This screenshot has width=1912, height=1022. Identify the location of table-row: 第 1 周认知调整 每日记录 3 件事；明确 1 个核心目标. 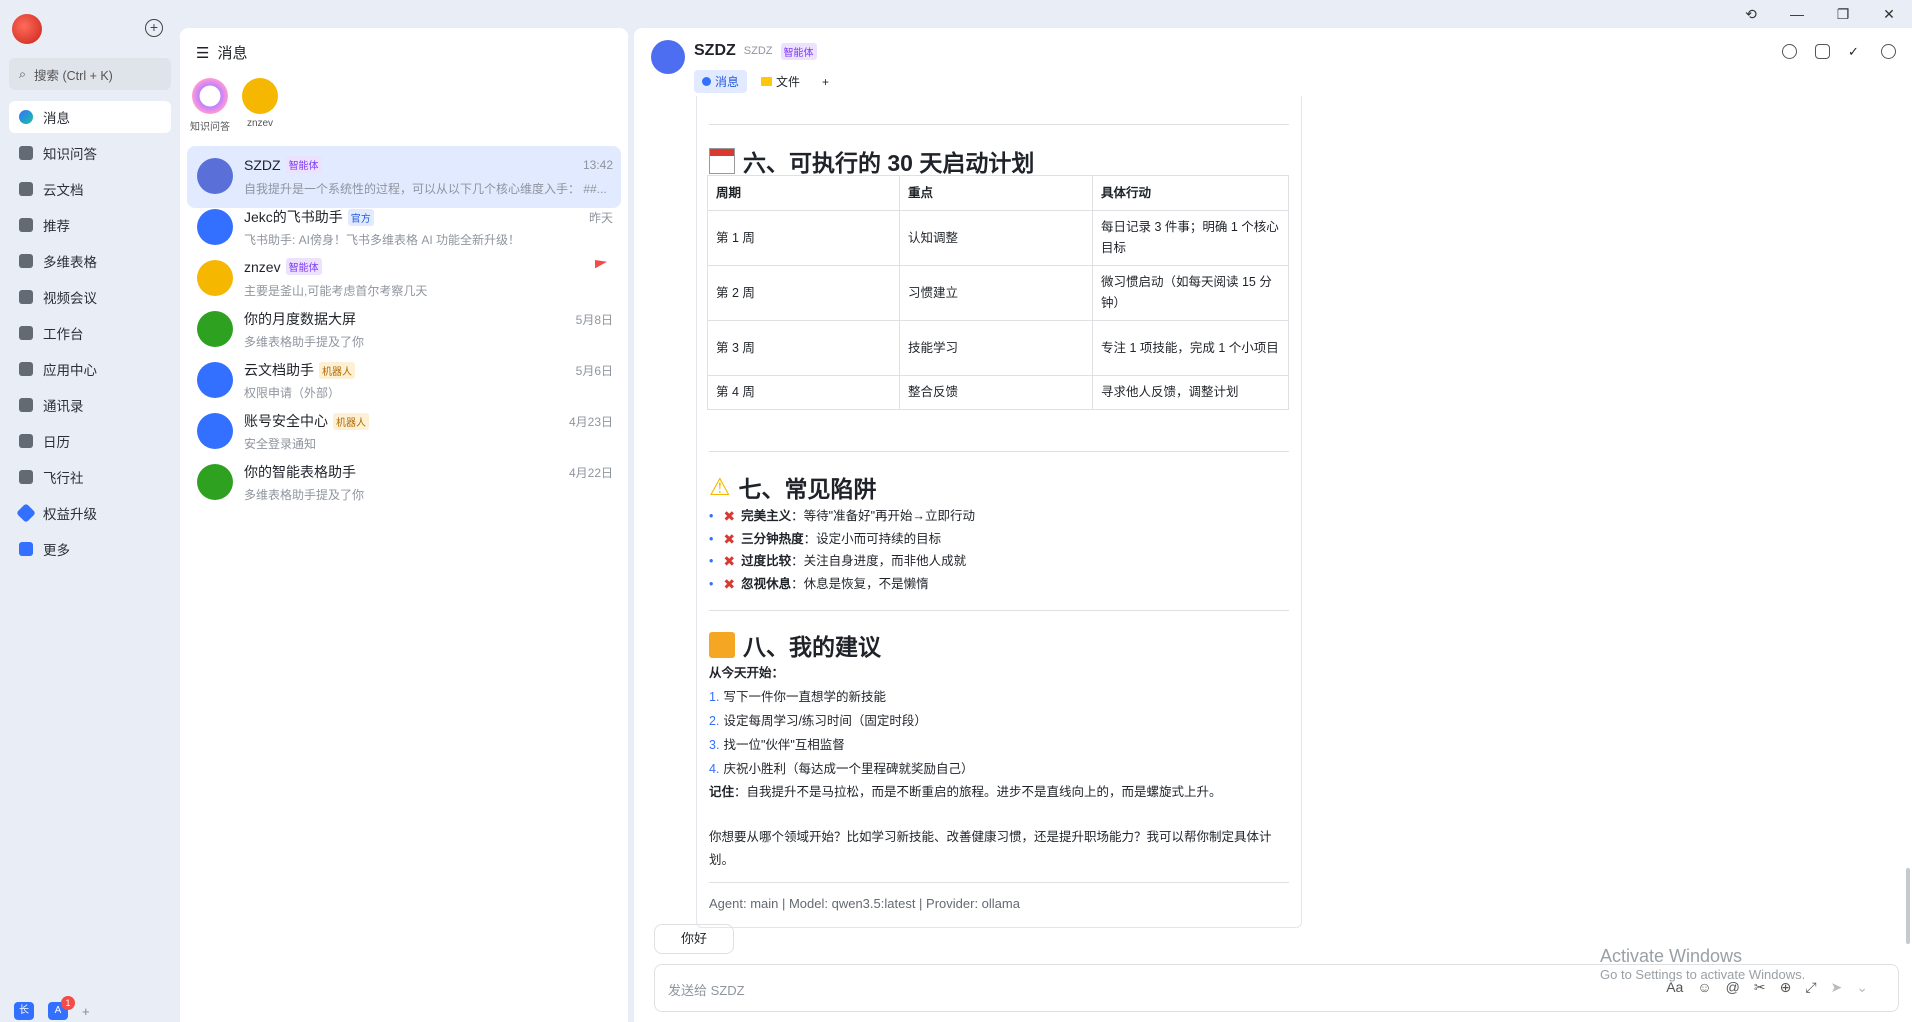
(998, 238).